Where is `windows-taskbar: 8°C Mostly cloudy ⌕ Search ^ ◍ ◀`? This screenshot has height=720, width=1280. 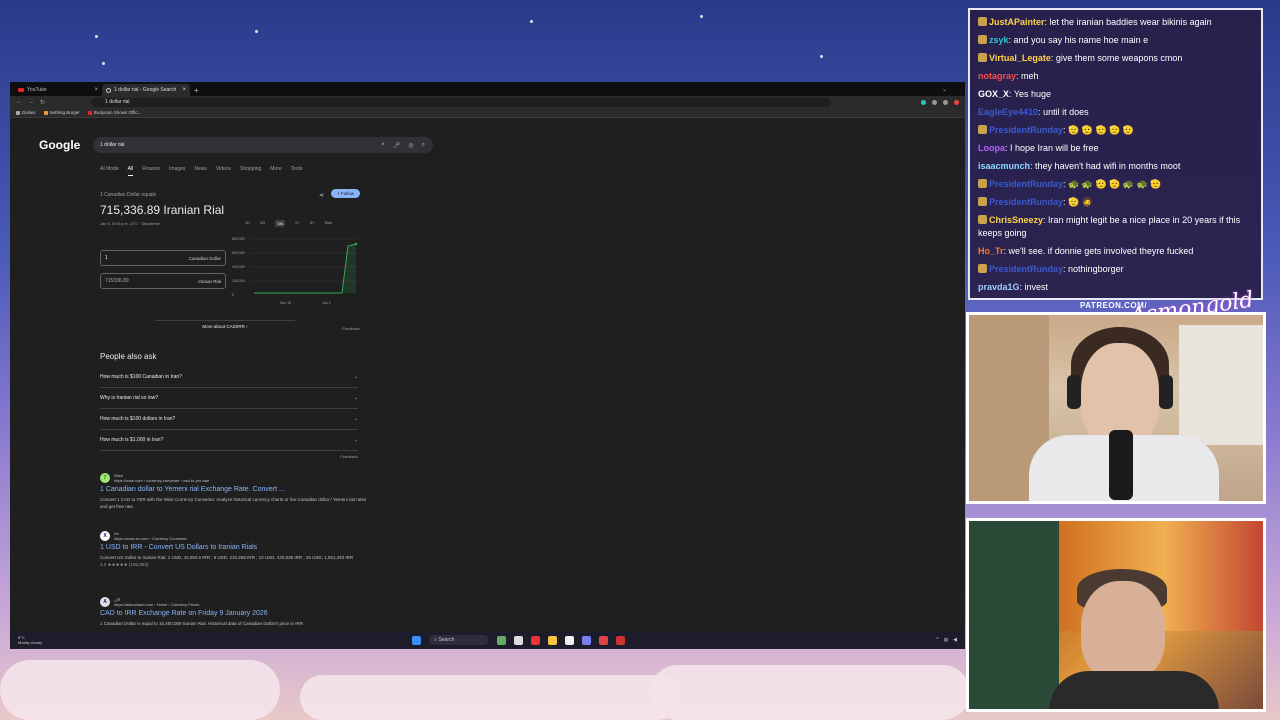
windows-taskbar: 8°C Mostly cloudy ⌕ Search ^ ◍ ◀ is located at coordinates (487, 640).